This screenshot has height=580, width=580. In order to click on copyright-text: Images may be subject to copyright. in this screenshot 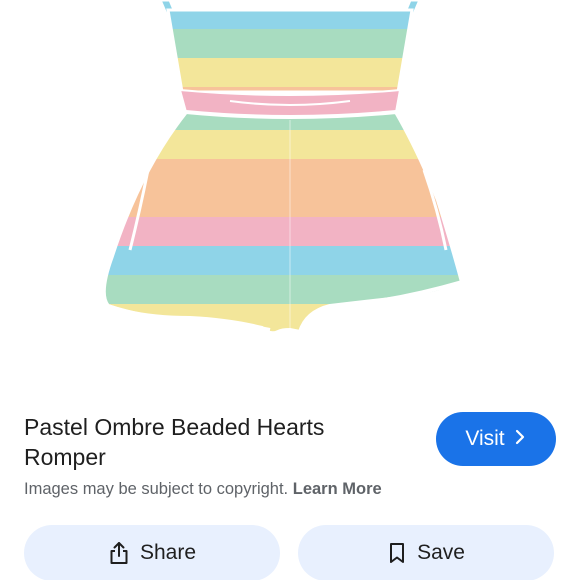, I will do `click(156, 489)`.